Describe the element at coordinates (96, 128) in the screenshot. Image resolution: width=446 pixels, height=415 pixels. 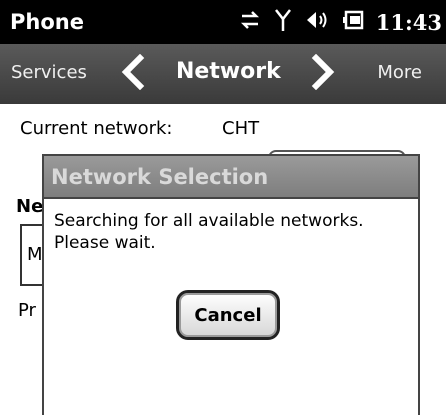
I see `current-network-label: Current network:` at that location.